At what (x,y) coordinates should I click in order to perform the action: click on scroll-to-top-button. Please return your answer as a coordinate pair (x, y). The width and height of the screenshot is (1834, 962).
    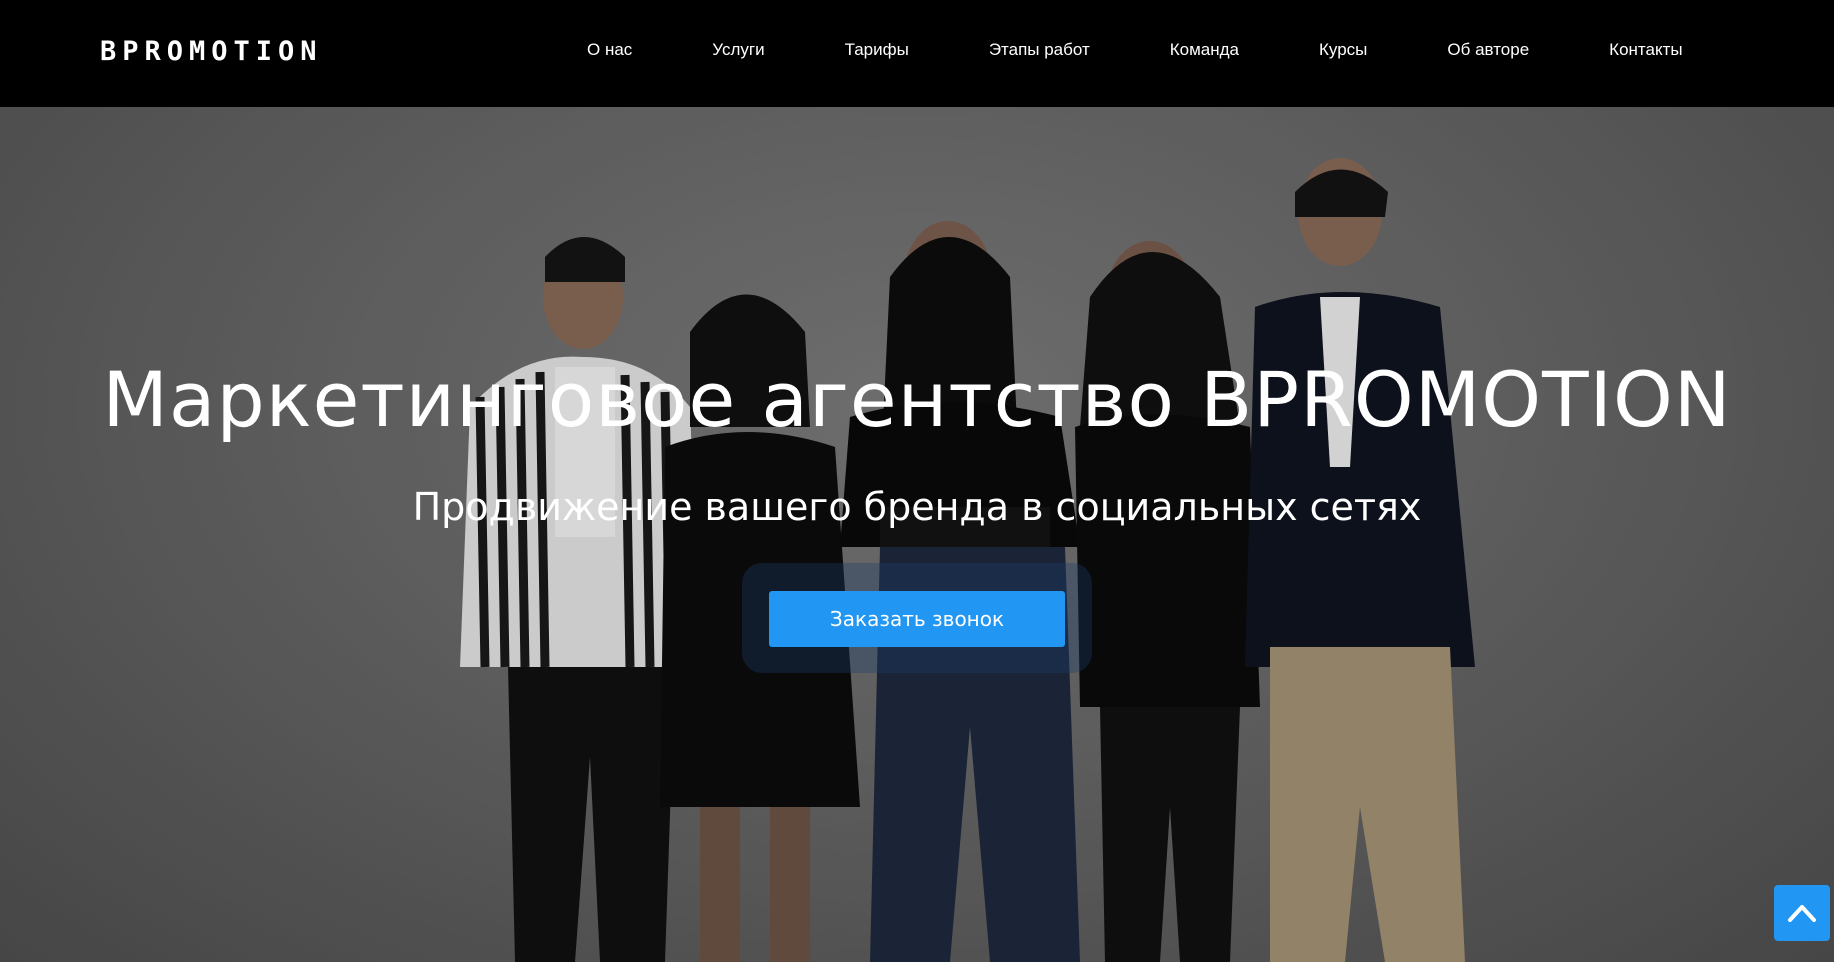
    Looking at the image, I should click on (1802, 913).